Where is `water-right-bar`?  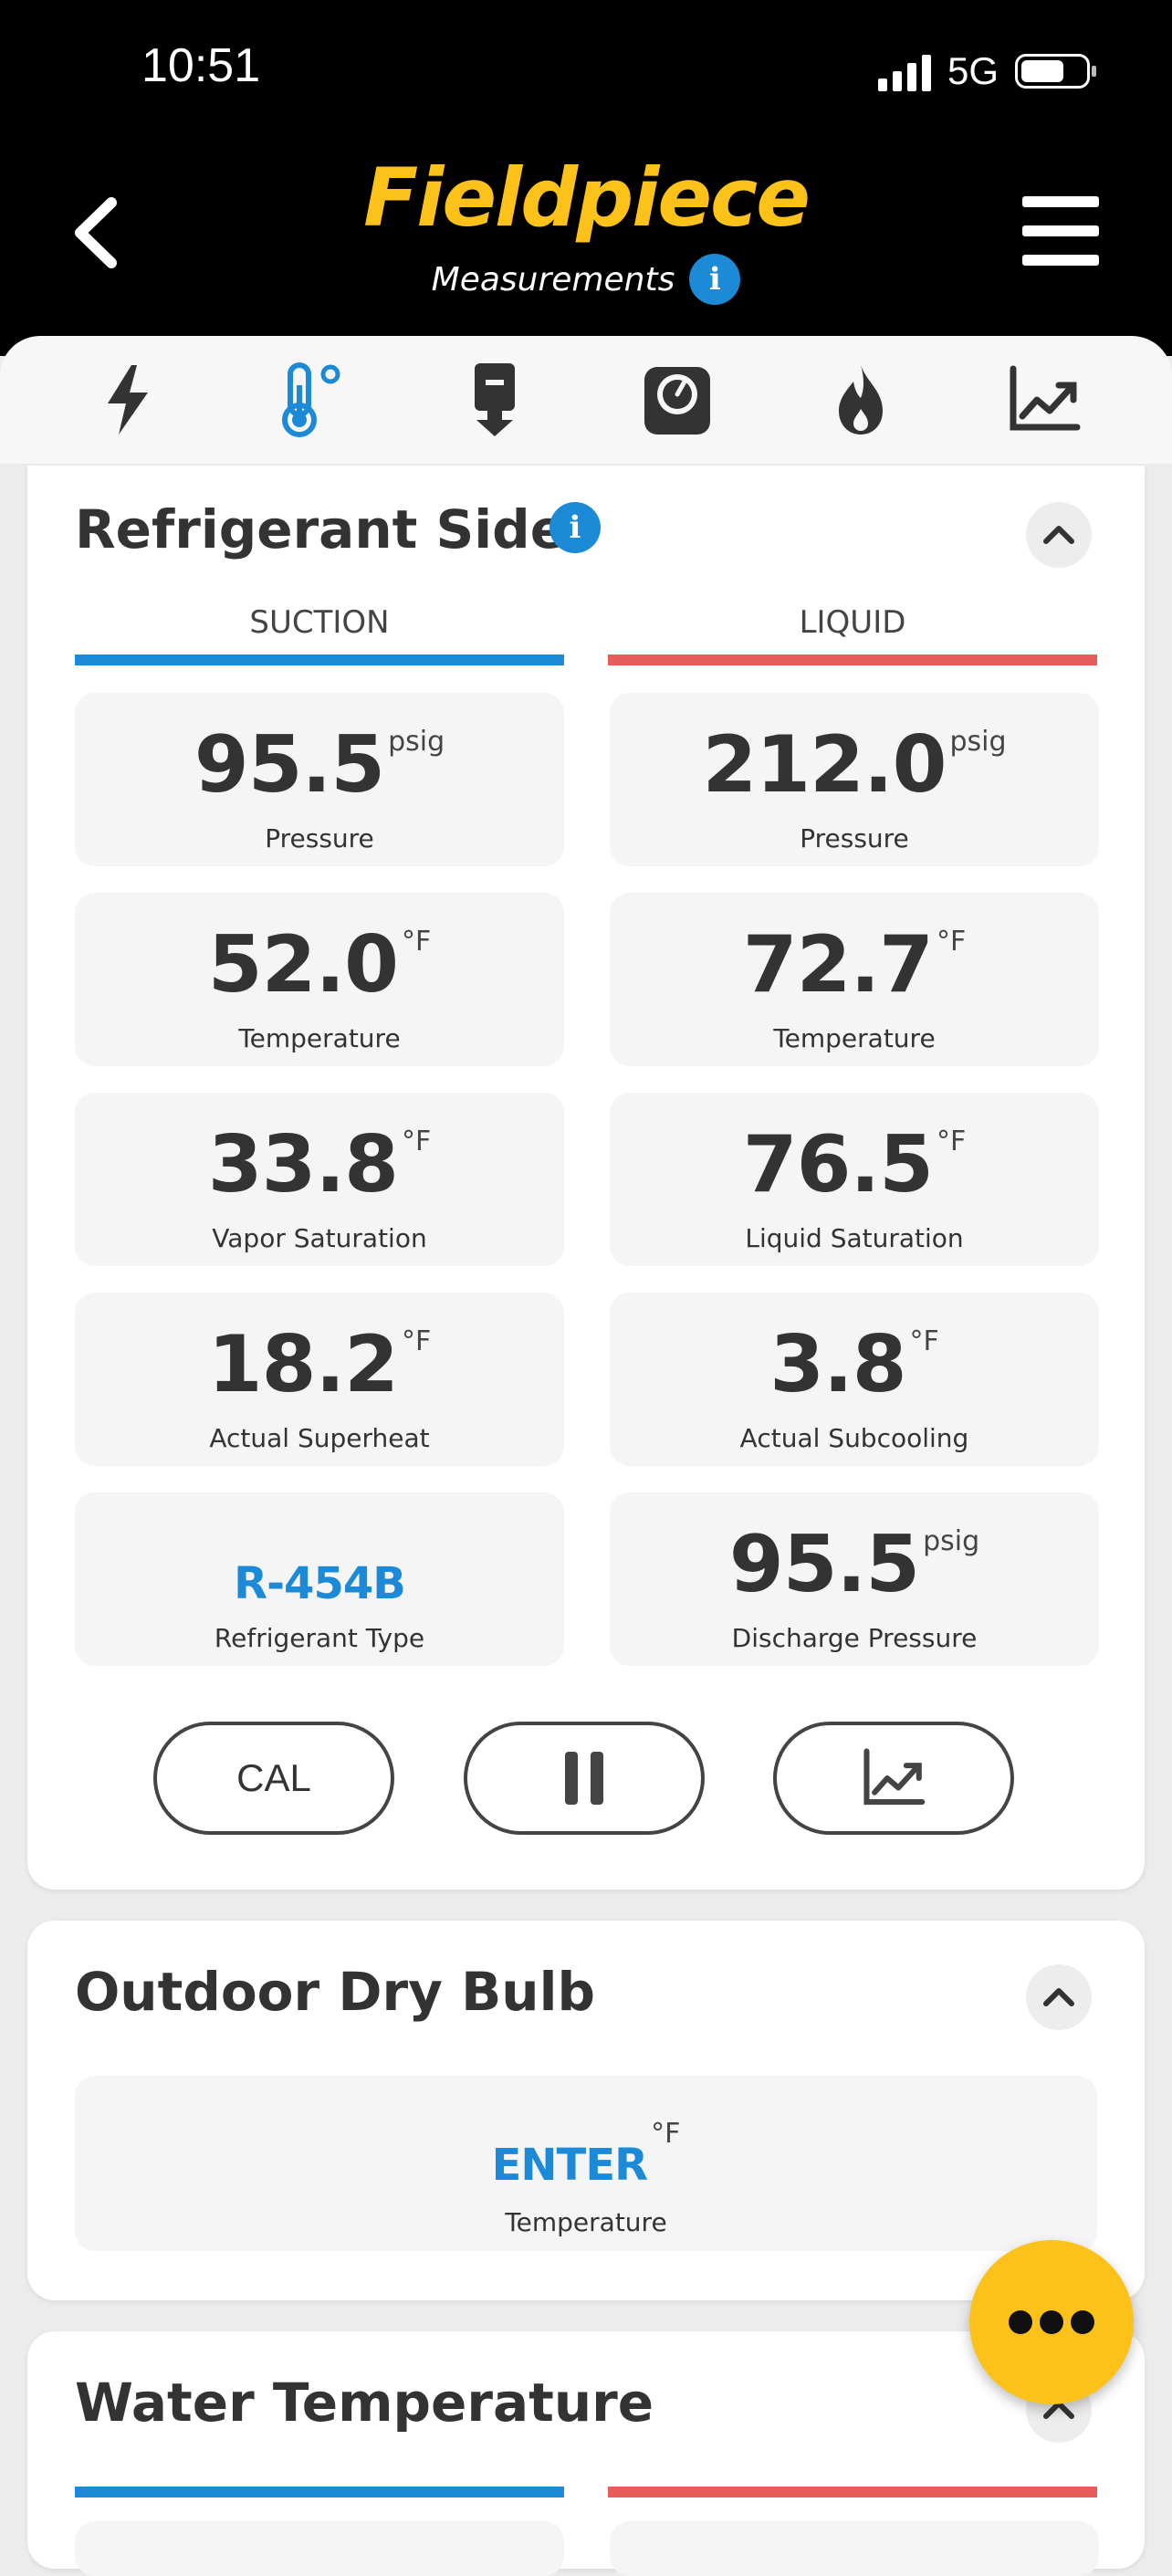
water-right-bar is located at coordinates (852, 2492).